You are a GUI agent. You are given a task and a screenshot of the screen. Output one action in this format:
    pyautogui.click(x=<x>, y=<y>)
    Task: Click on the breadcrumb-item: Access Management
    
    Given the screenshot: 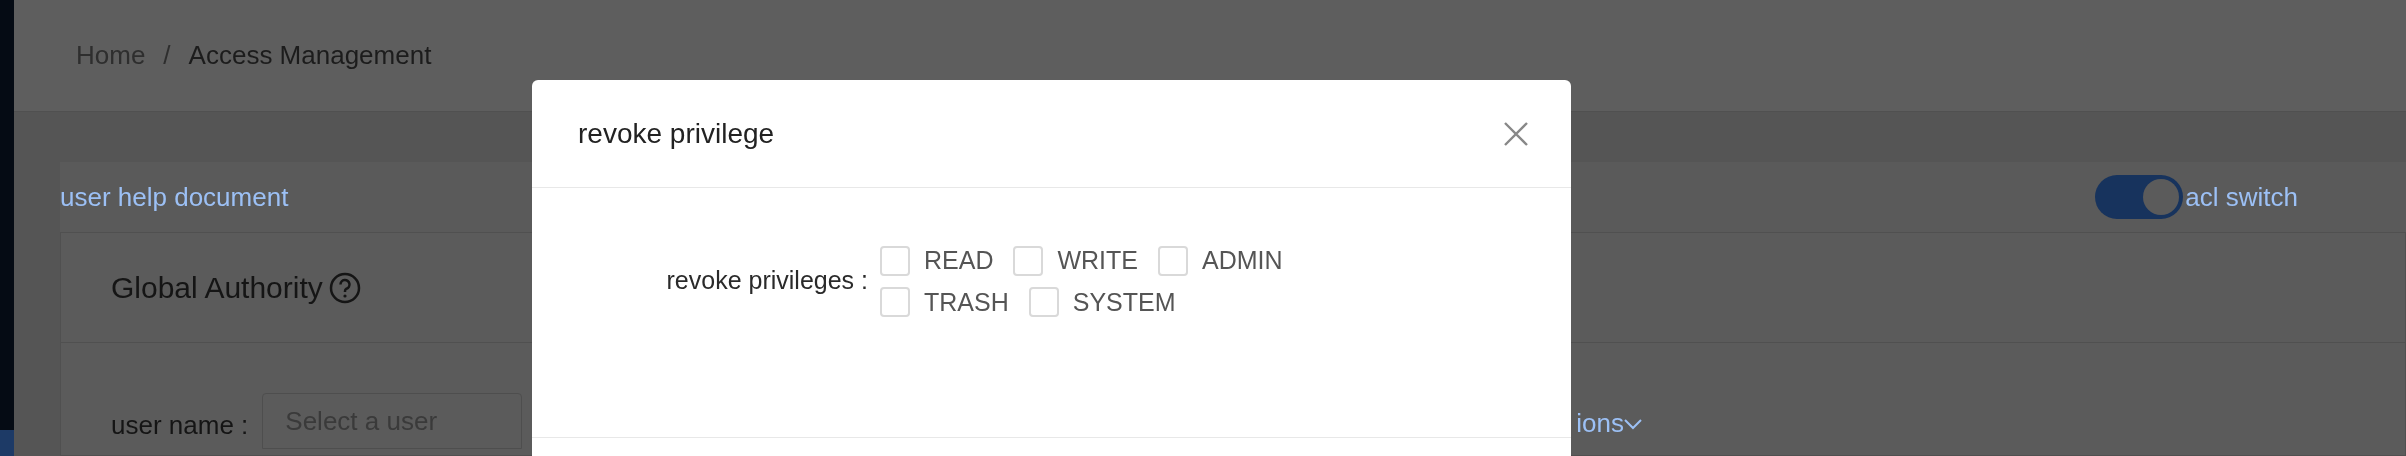 What is the action you would take?
    pyautogui.click(x=310, y=55)
    